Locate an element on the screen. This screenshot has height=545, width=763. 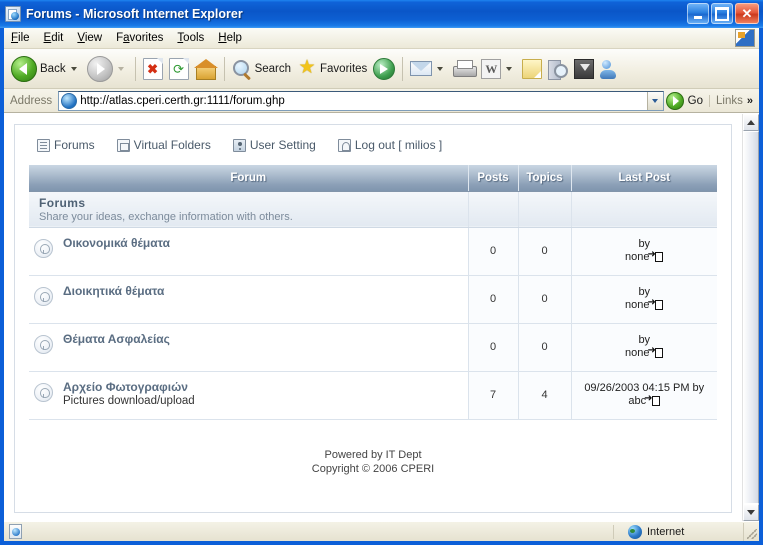
print-button is located at coordinates (464, 69).